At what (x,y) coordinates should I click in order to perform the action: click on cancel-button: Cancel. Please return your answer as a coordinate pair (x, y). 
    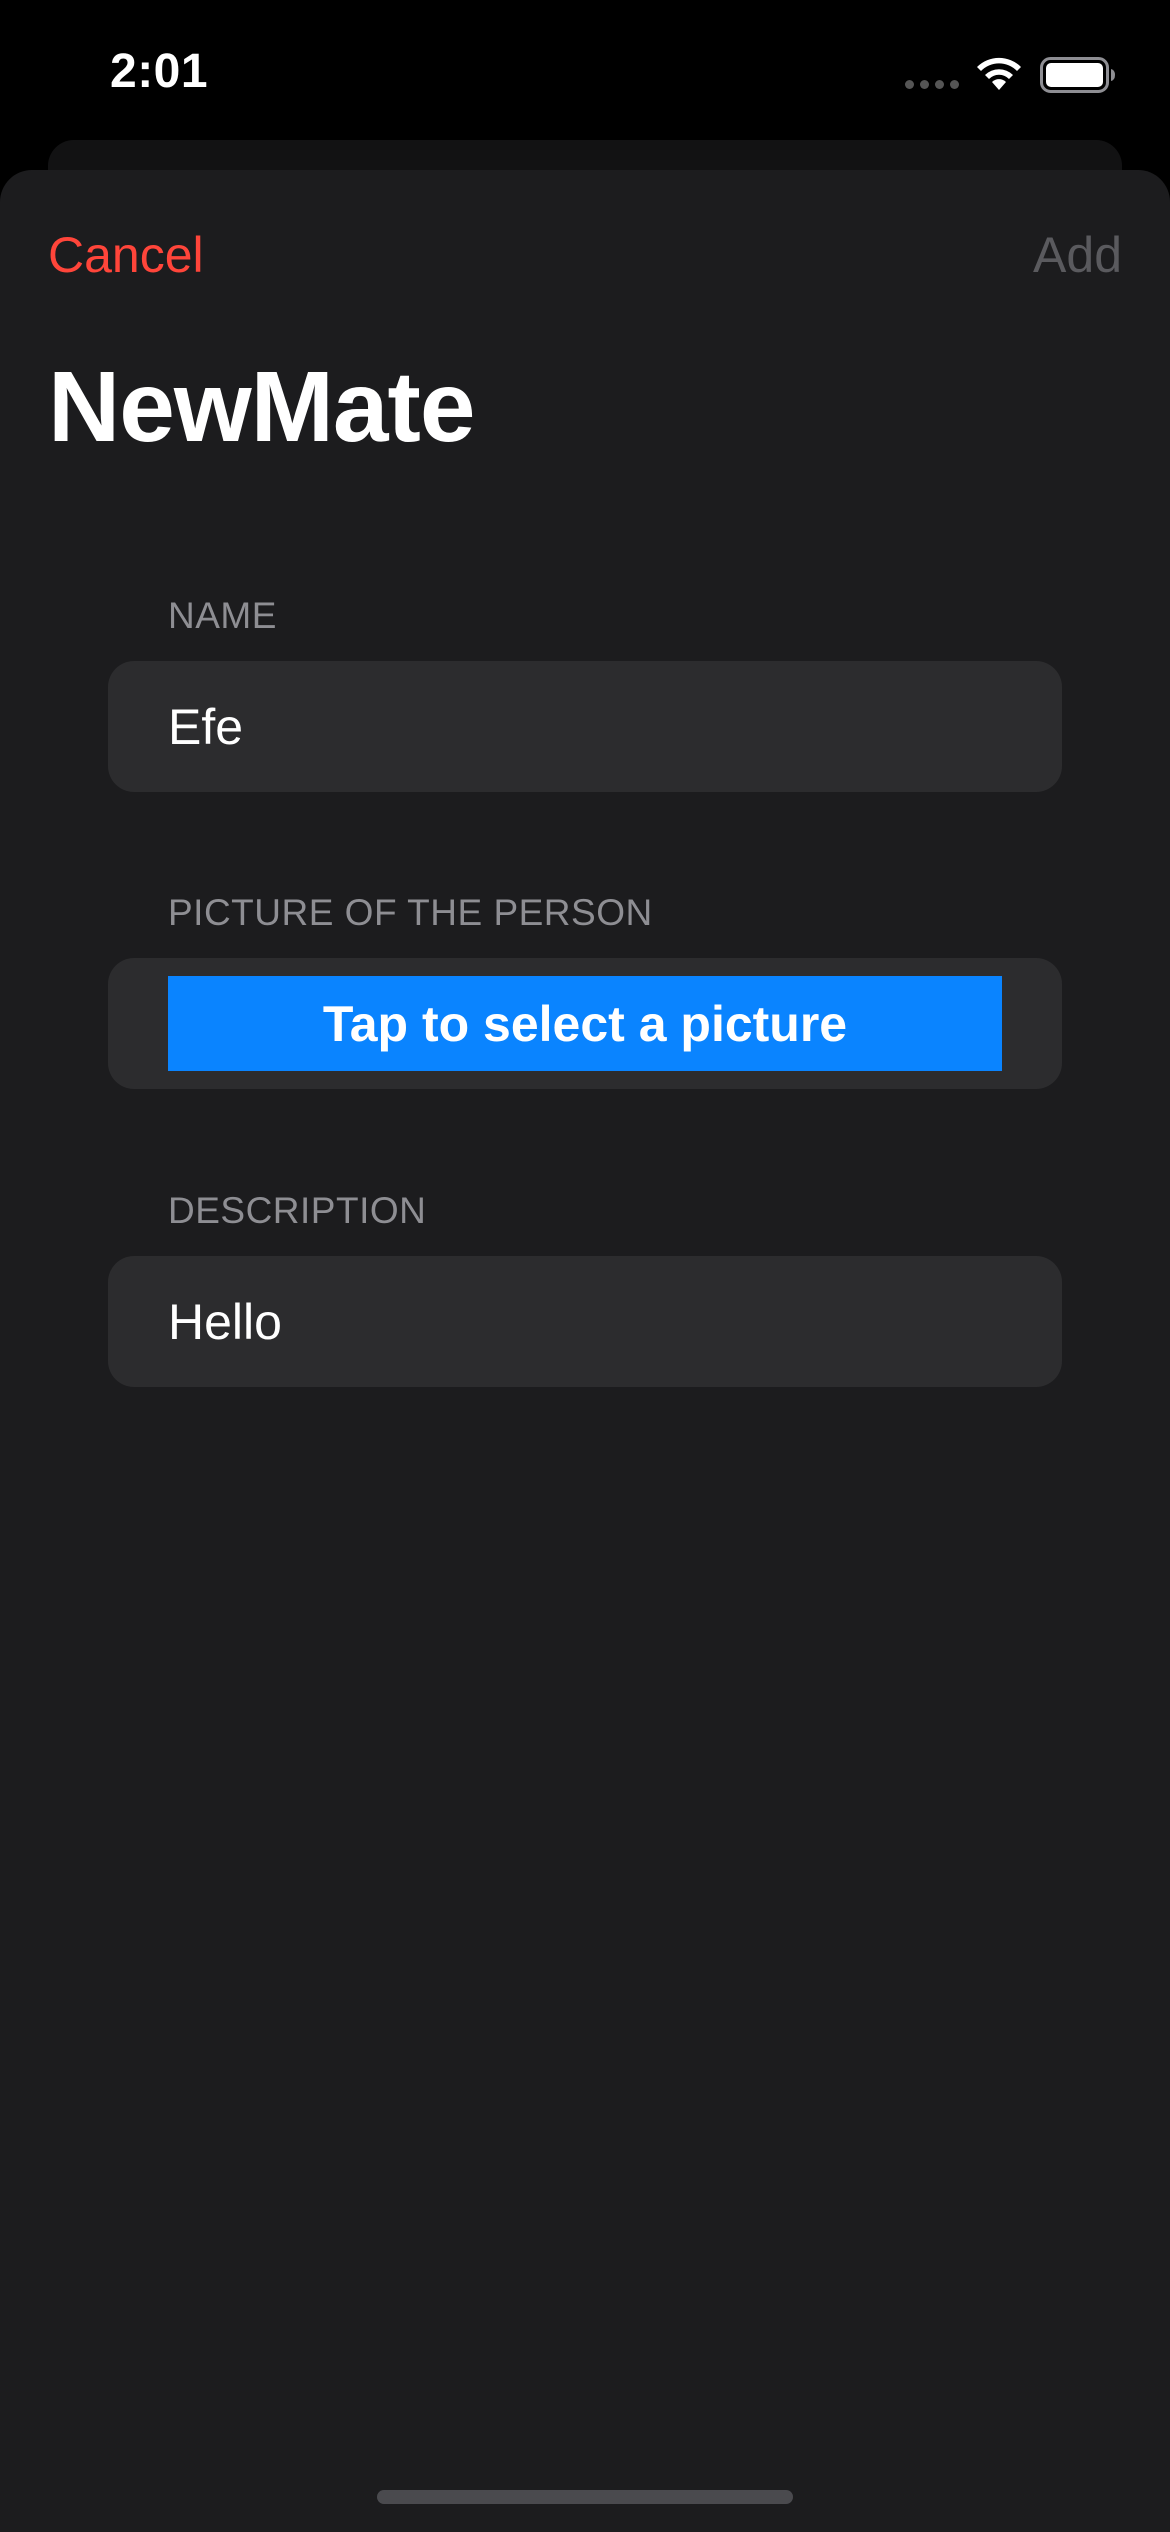
    Looking at the image, I should click on (126, 255).